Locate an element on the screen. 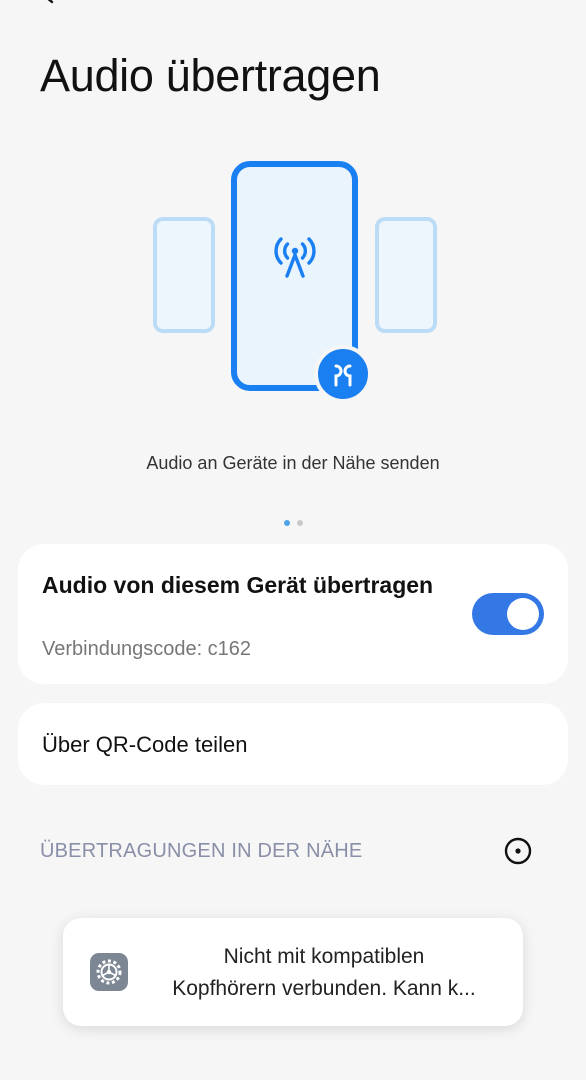 The width and height of the screenshot is (586, 1080). page-dot-active is located at coordinates (286, 523).